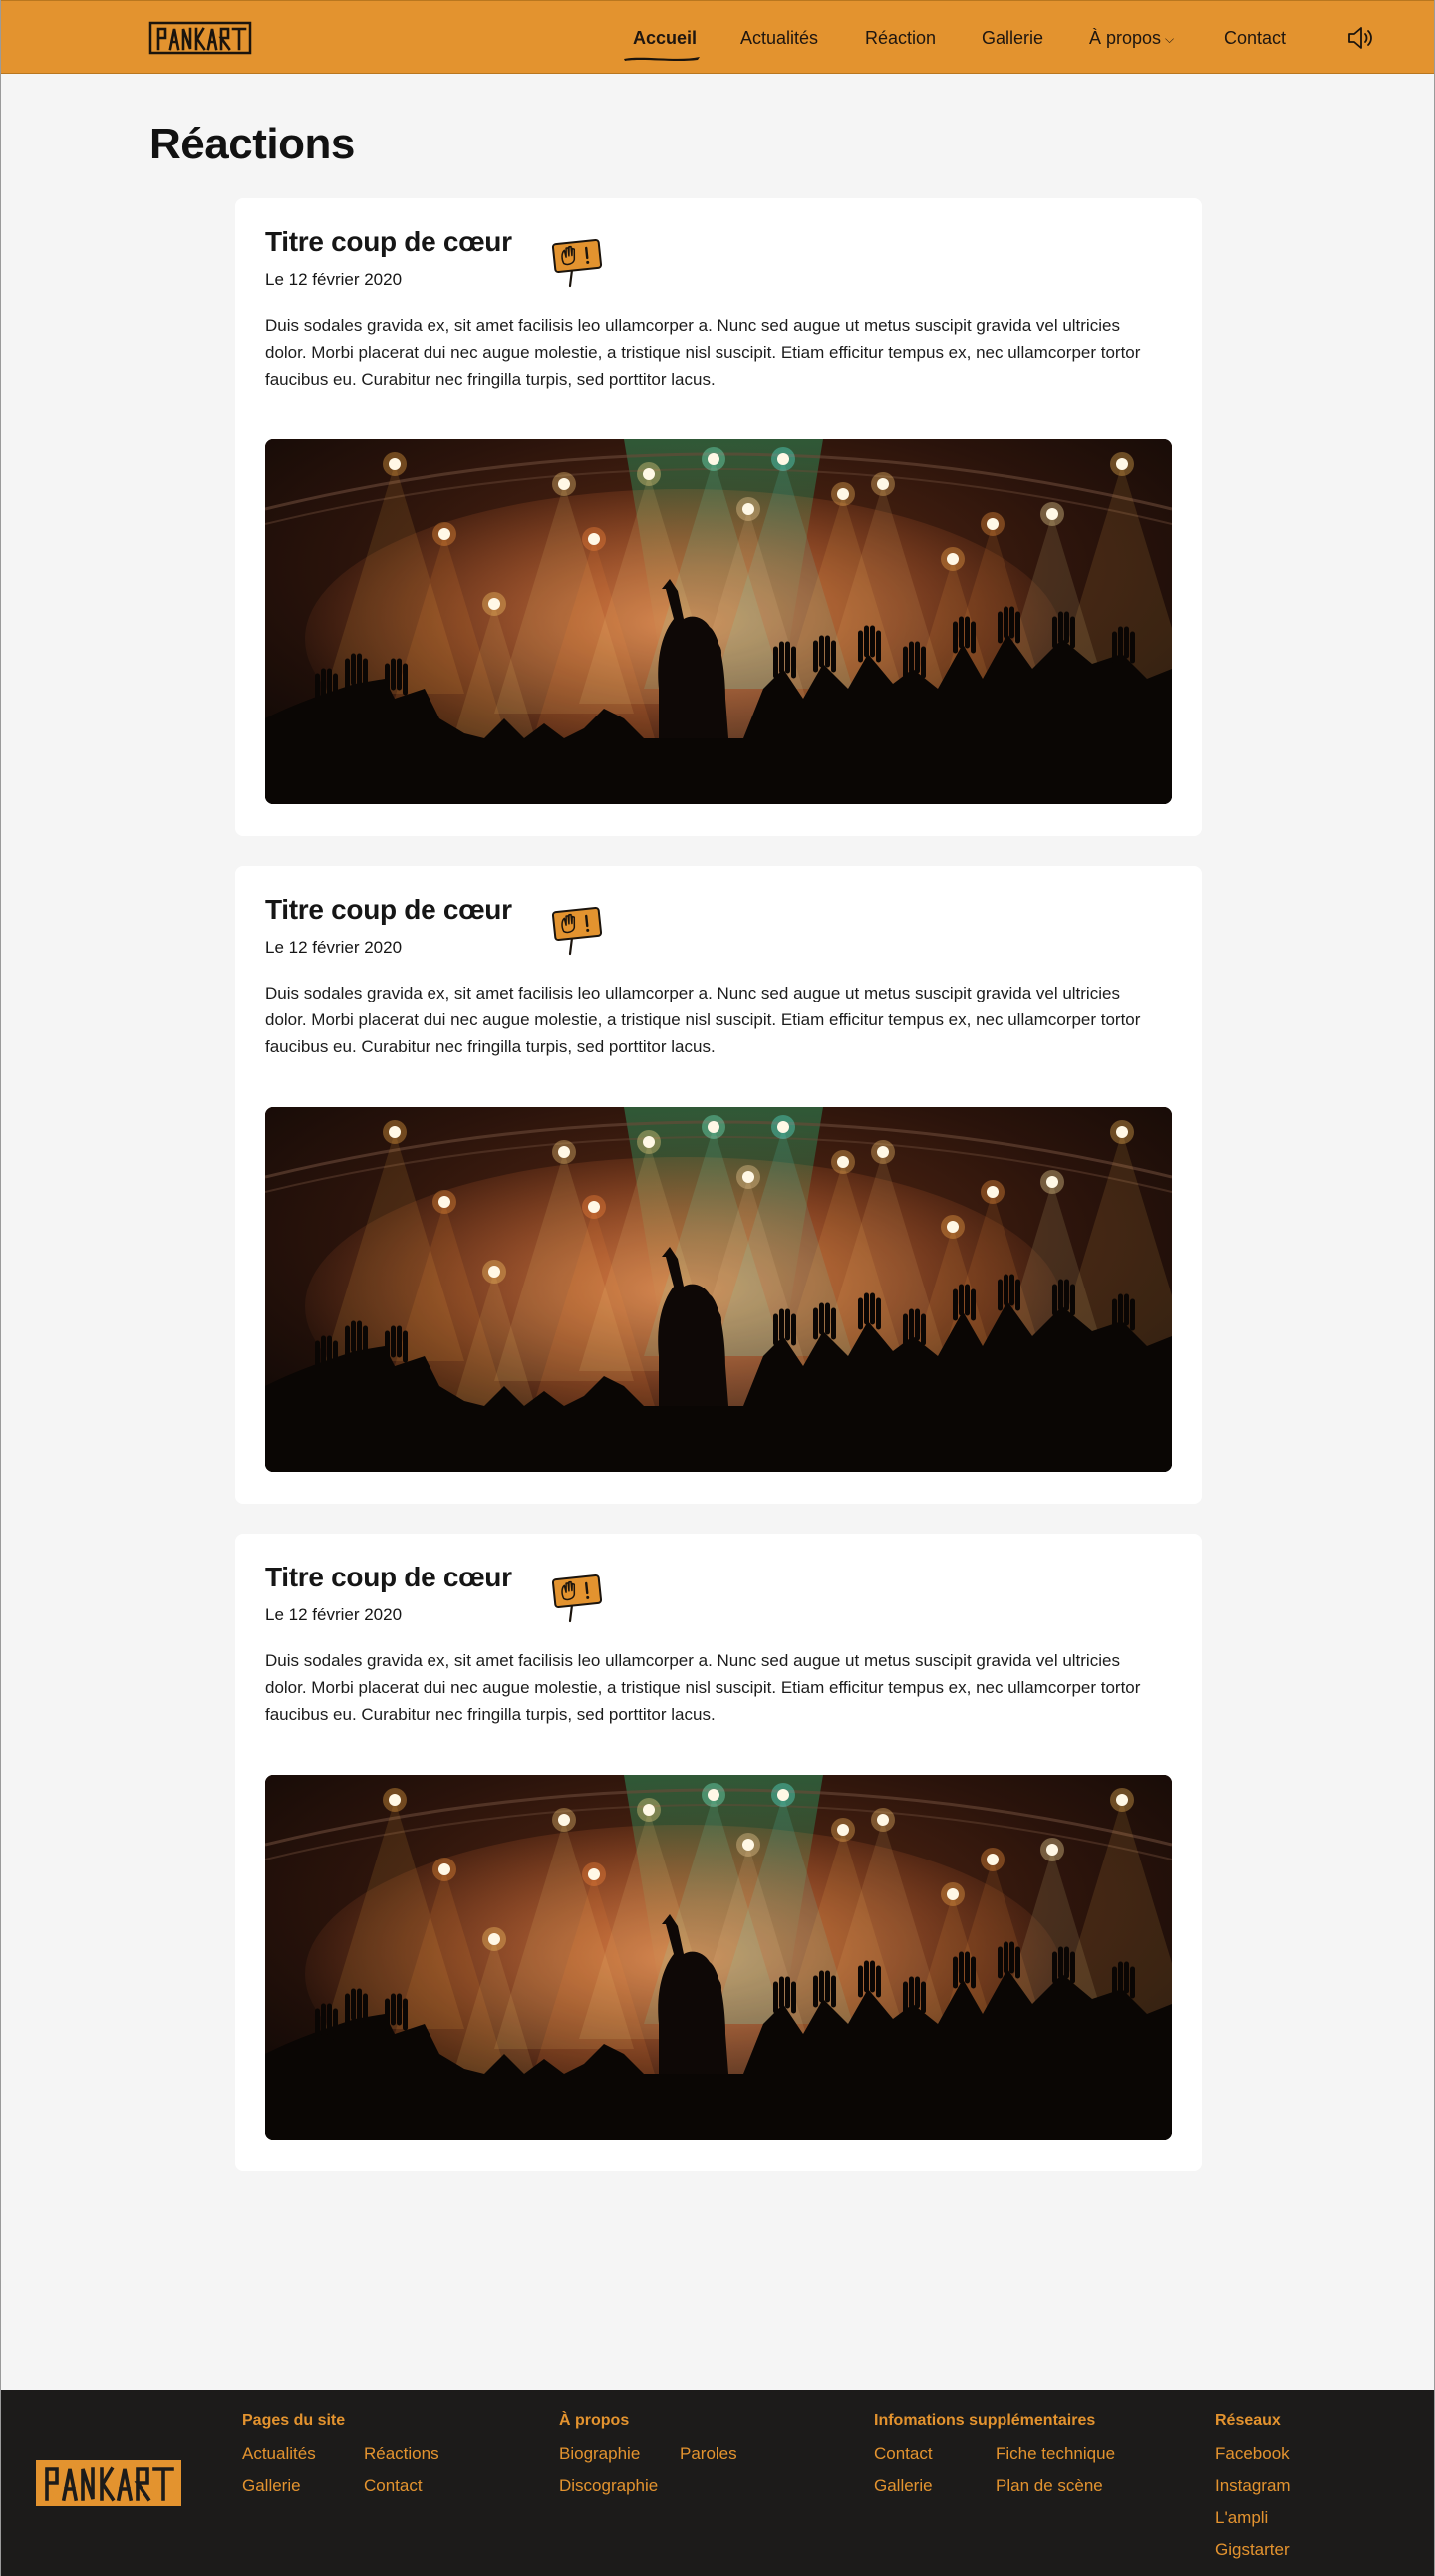  What do you see at coordinates (1252, 2550) in the screenshot?
I see `footer-link-gigstarter: Gigstarter` at bounding box center [1252, 2550].